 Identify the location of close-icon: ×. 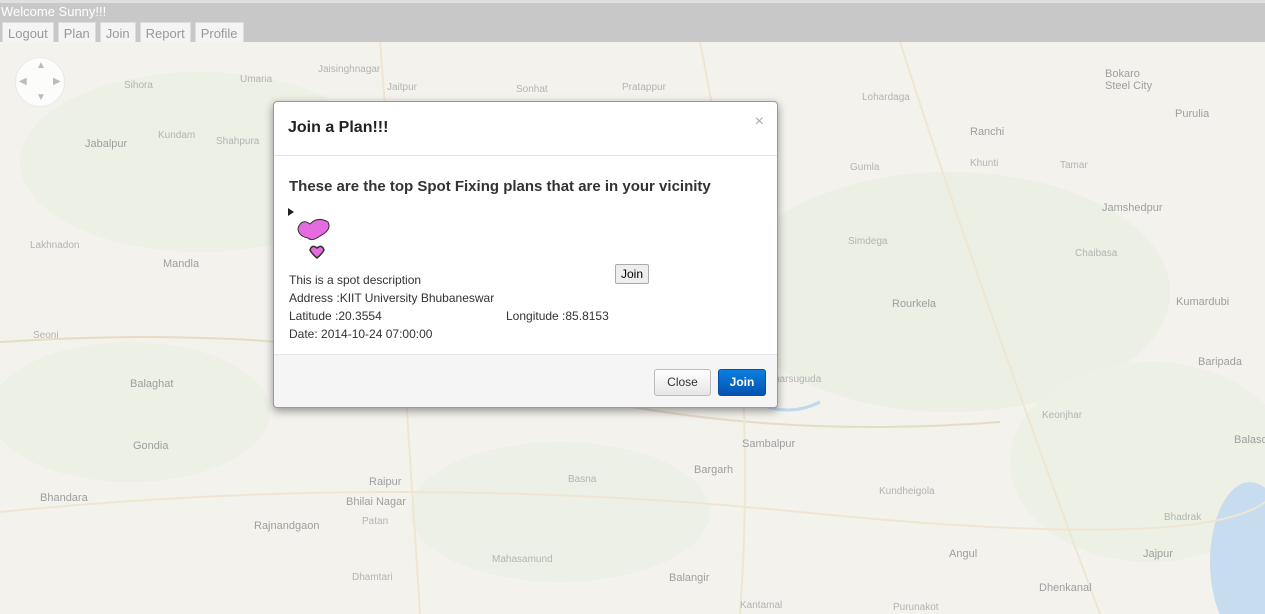
(759, 122).